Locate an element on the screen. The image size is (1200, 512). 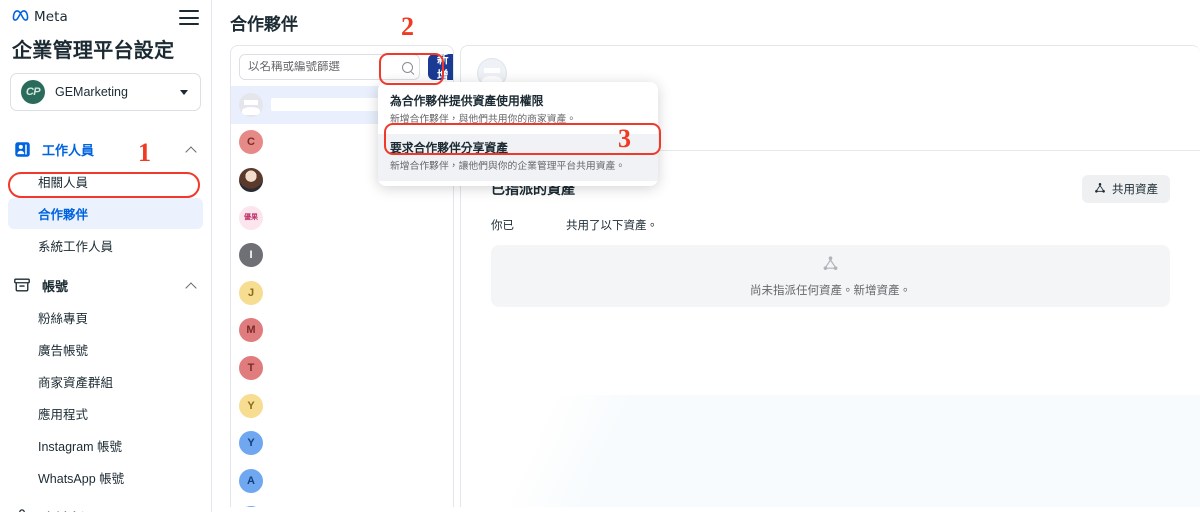
background-gradient is located at coordinates (830, 451).